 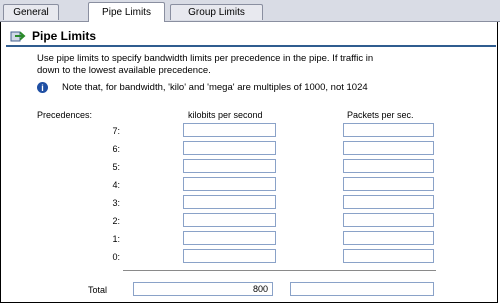 I want to click on precedence-4-label: 4:, so click(x=116, y=185).